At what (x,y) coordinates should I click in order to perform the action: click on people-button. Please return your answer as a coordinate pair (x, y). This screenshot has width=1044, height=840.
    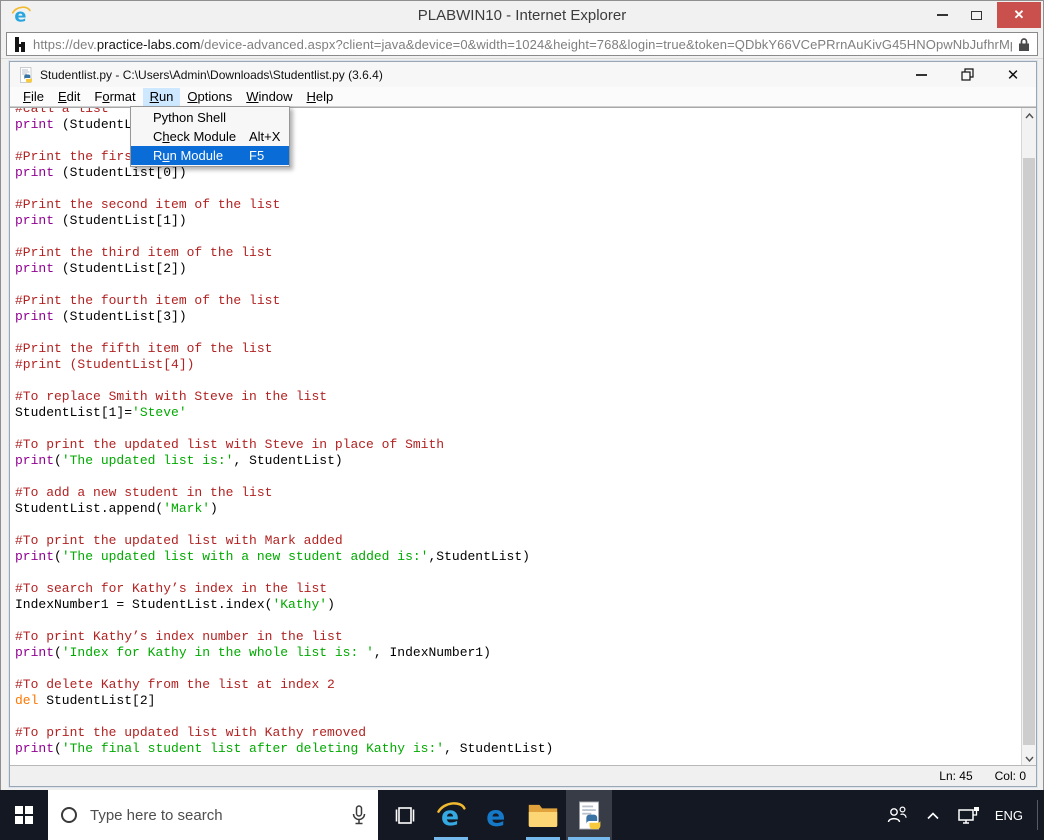
    Looking at the image, I should click on (897, 815).